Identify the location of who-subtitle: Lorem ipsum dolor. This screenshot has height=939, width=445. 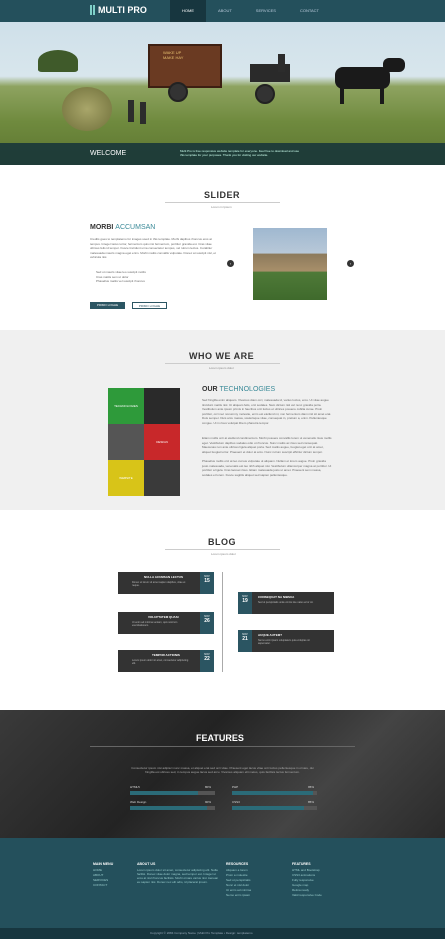
(221, 368).